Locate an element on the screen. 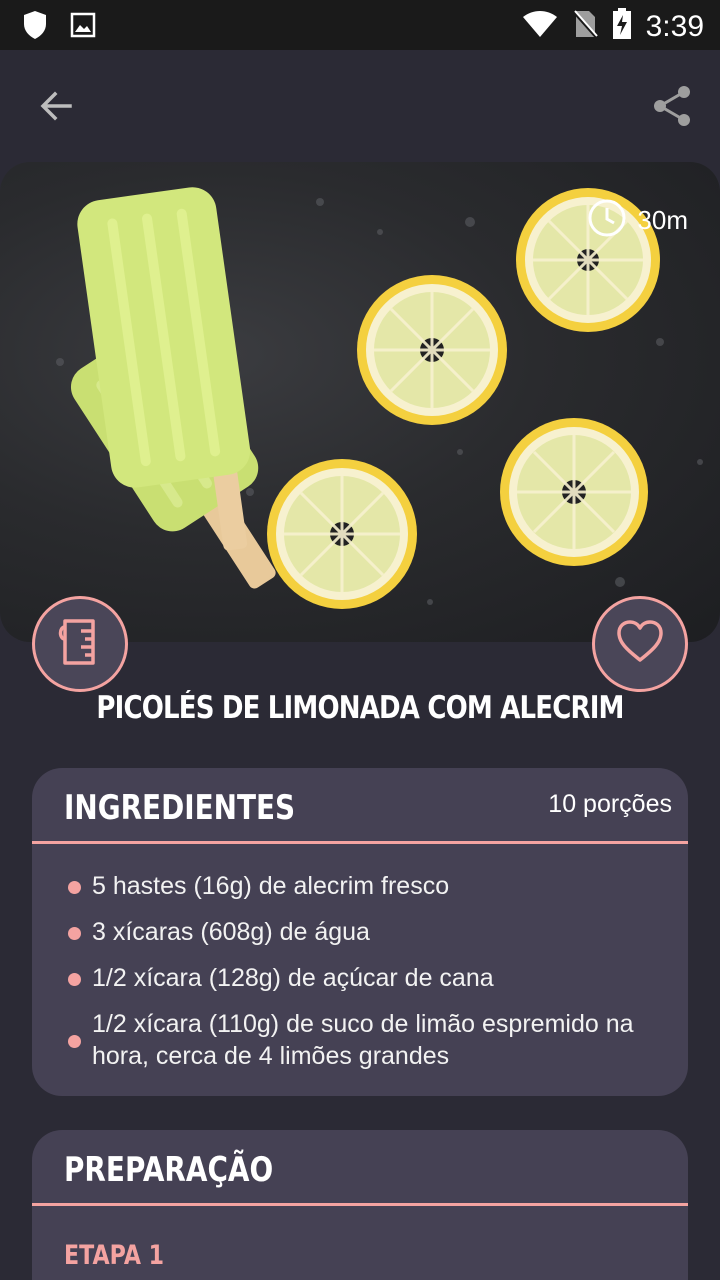  ingredient-item: 1/2 xícara (128g) de açúcar de cana is located at coordinates (358, 978).